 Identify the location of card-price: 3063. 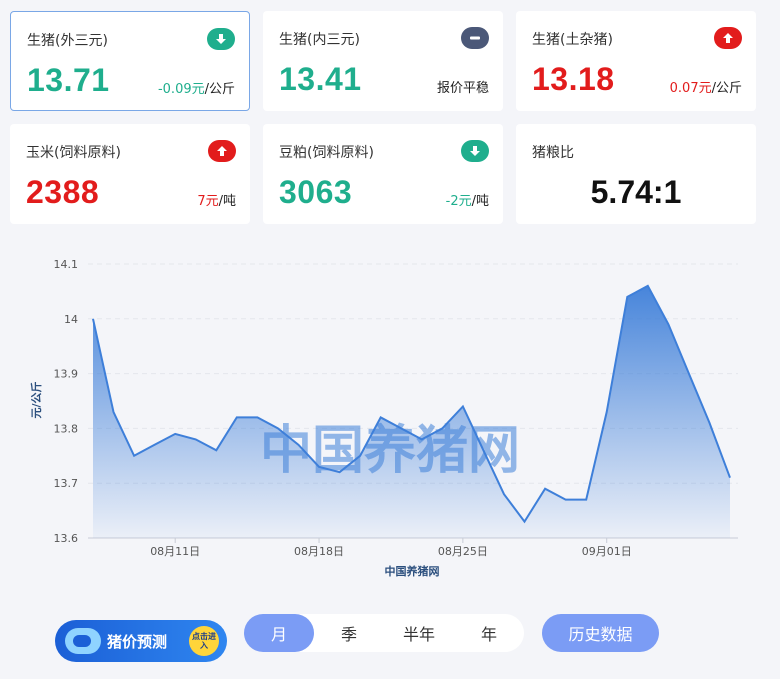
(316, 192).